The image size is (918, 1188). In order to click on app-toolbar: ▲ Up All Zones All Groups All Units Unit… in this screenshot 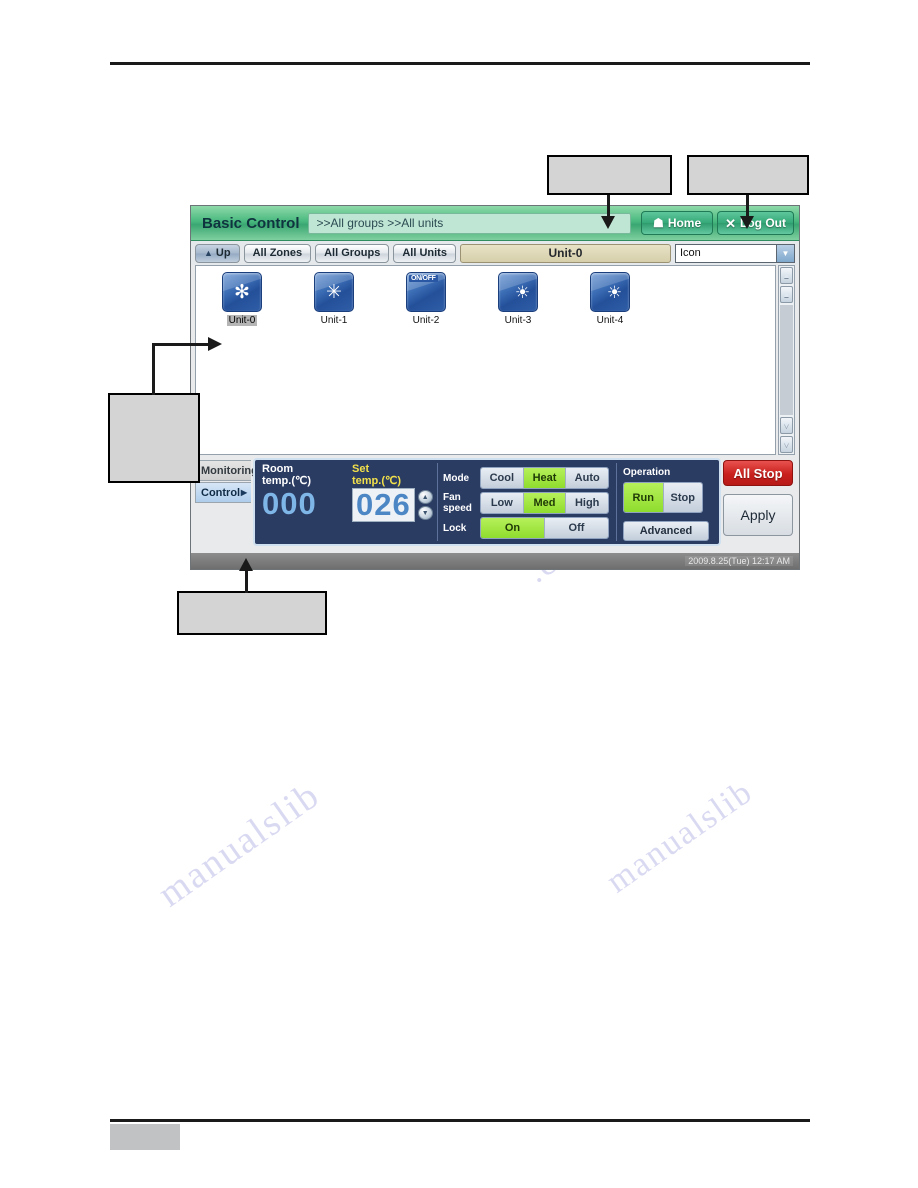, I will do `click(495, 253)`.